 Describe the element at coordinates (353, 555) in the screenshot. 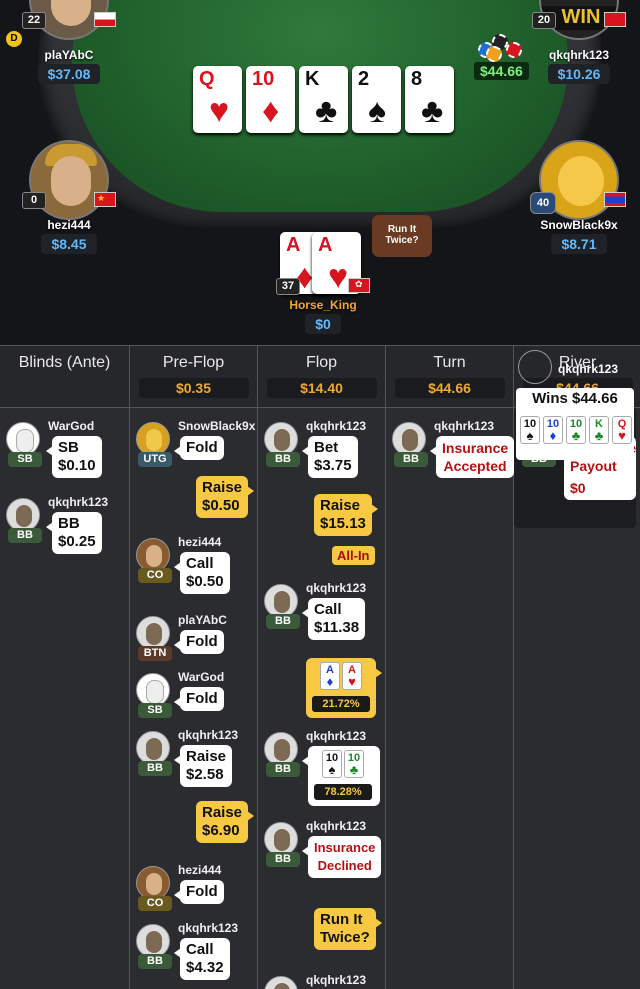

I see `all-in-badge: All-In` at that location.